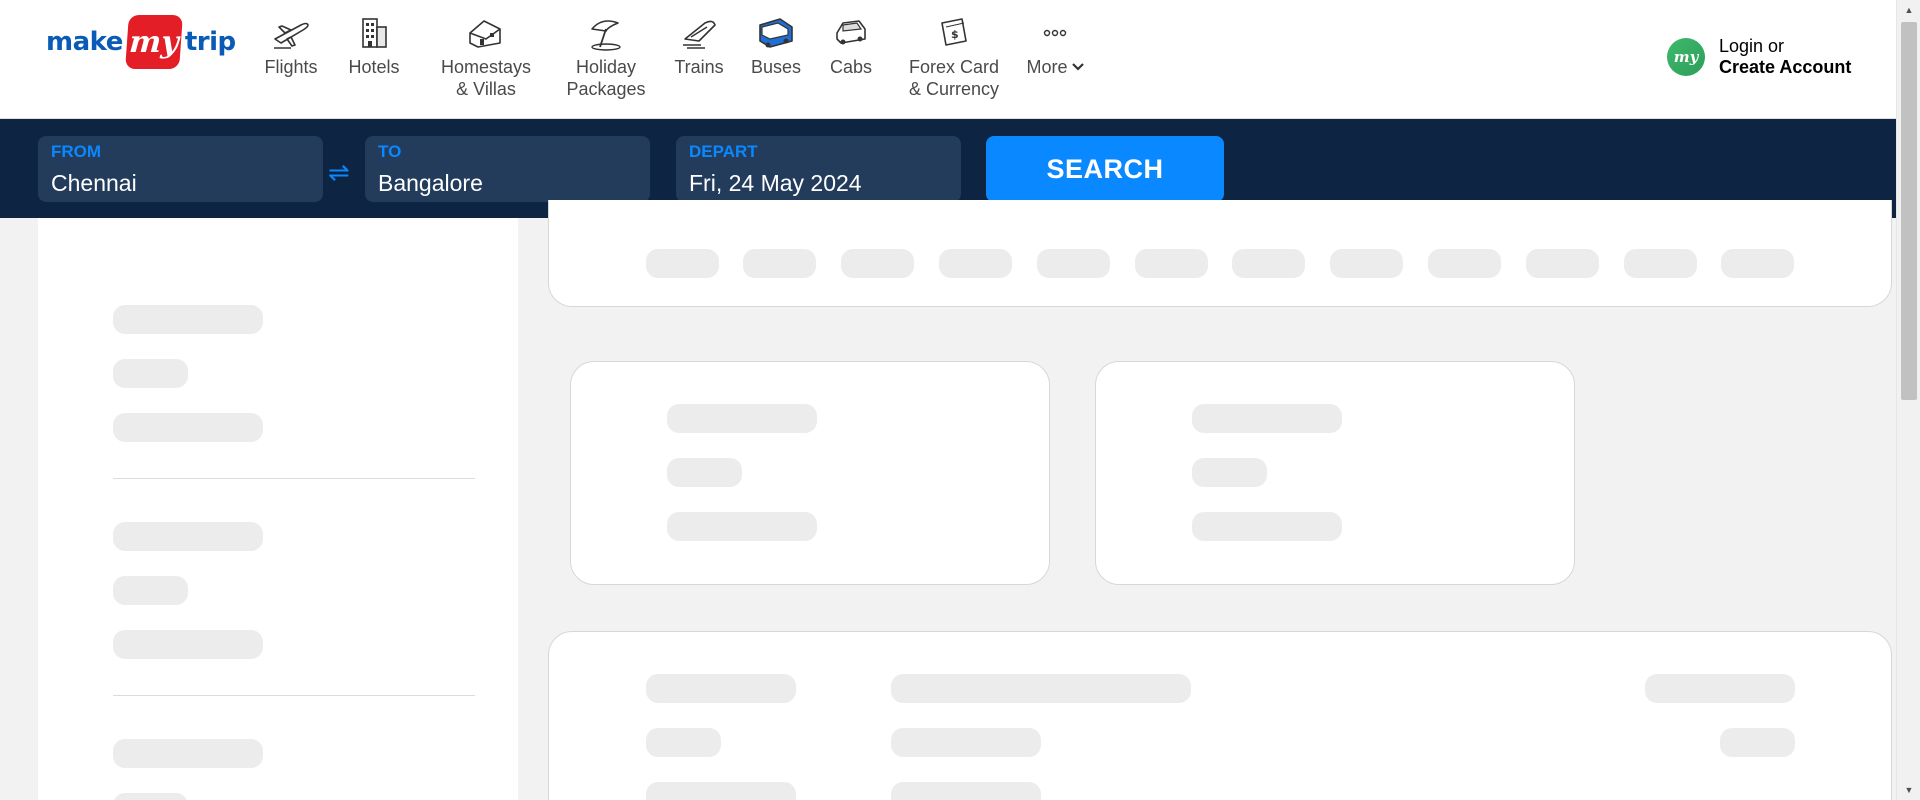 This screenshot has width=1920, height=800. Describe the element at coordinates (486, 78) in the screenshot. I see `nav-label-homestays: Homestays & Villas` at that location.